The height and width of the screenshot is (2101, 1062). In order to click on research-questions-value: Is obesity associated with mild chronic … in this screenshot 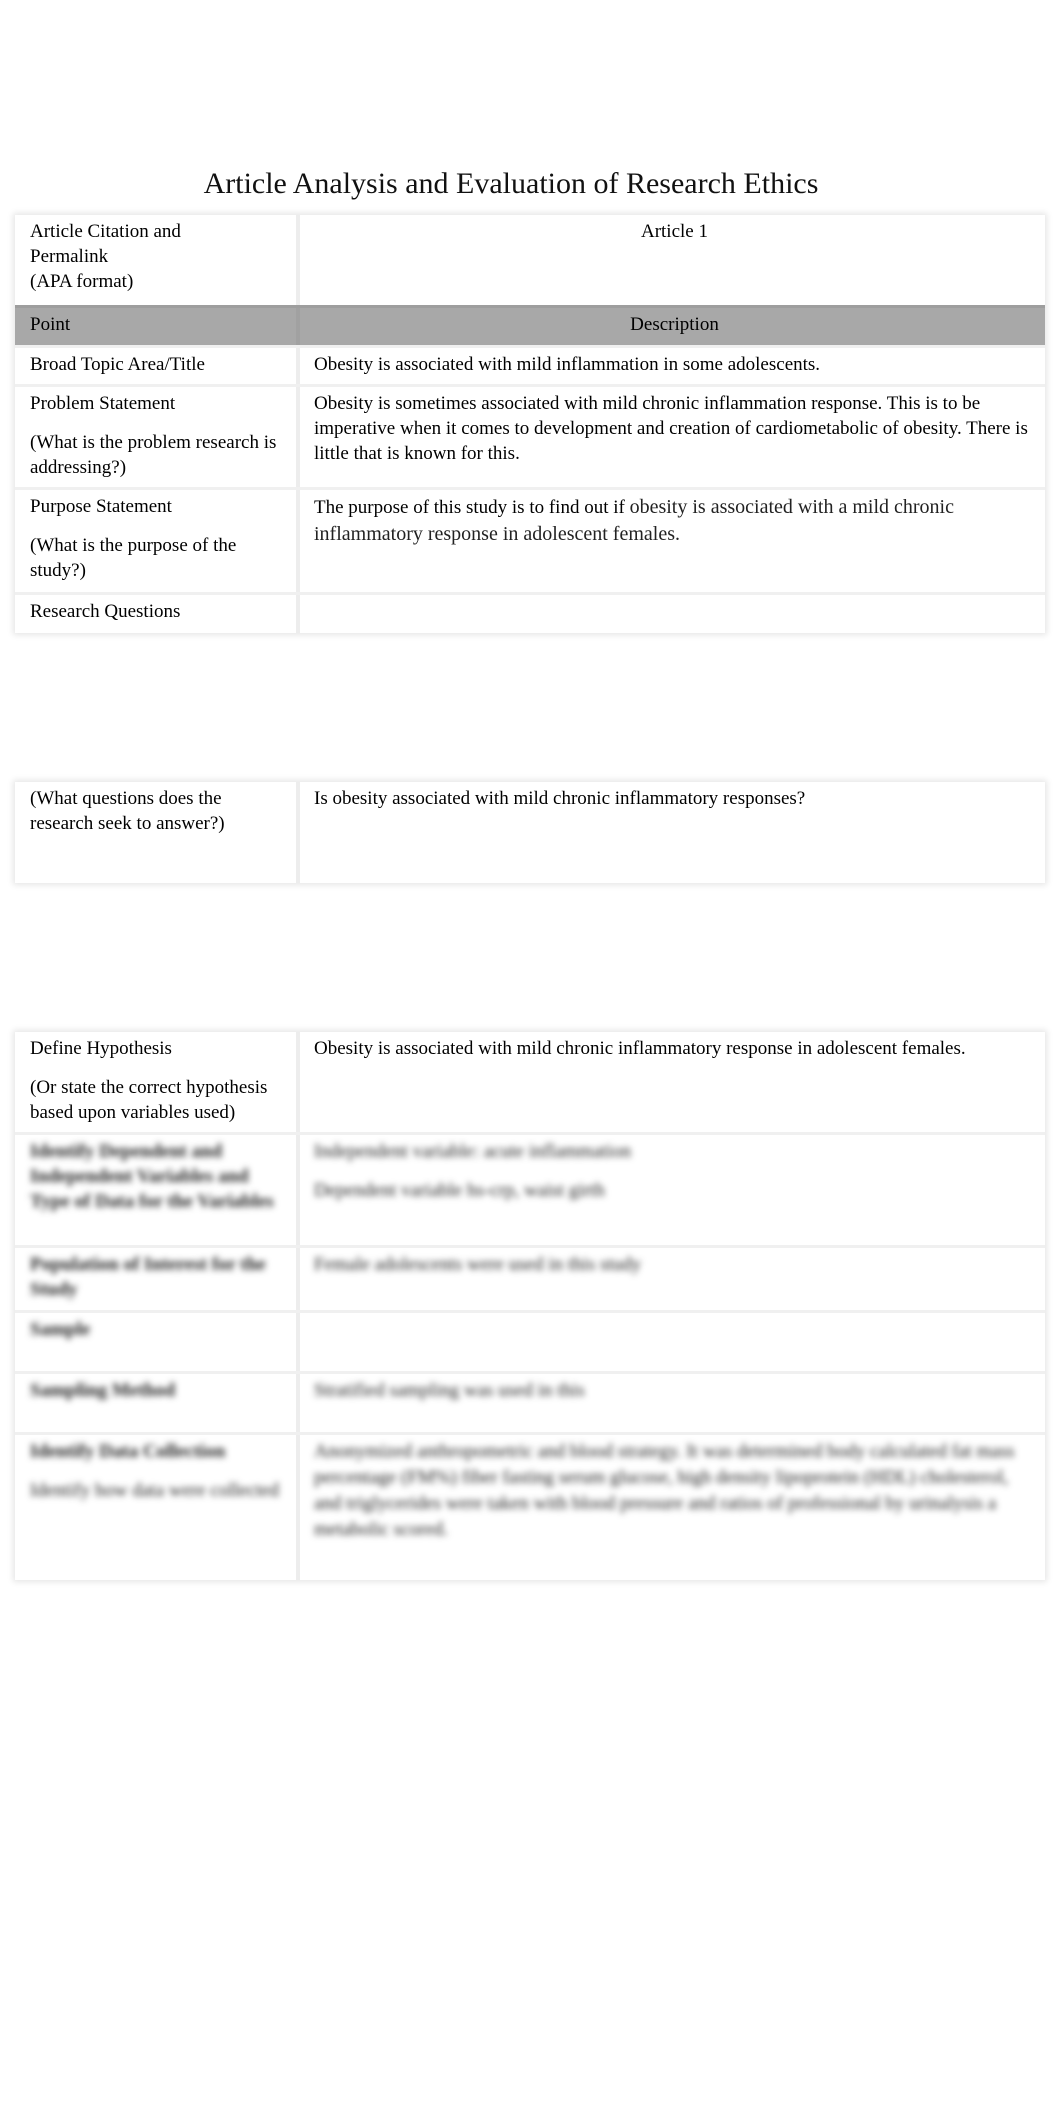, I will do `click(560, 798)`.